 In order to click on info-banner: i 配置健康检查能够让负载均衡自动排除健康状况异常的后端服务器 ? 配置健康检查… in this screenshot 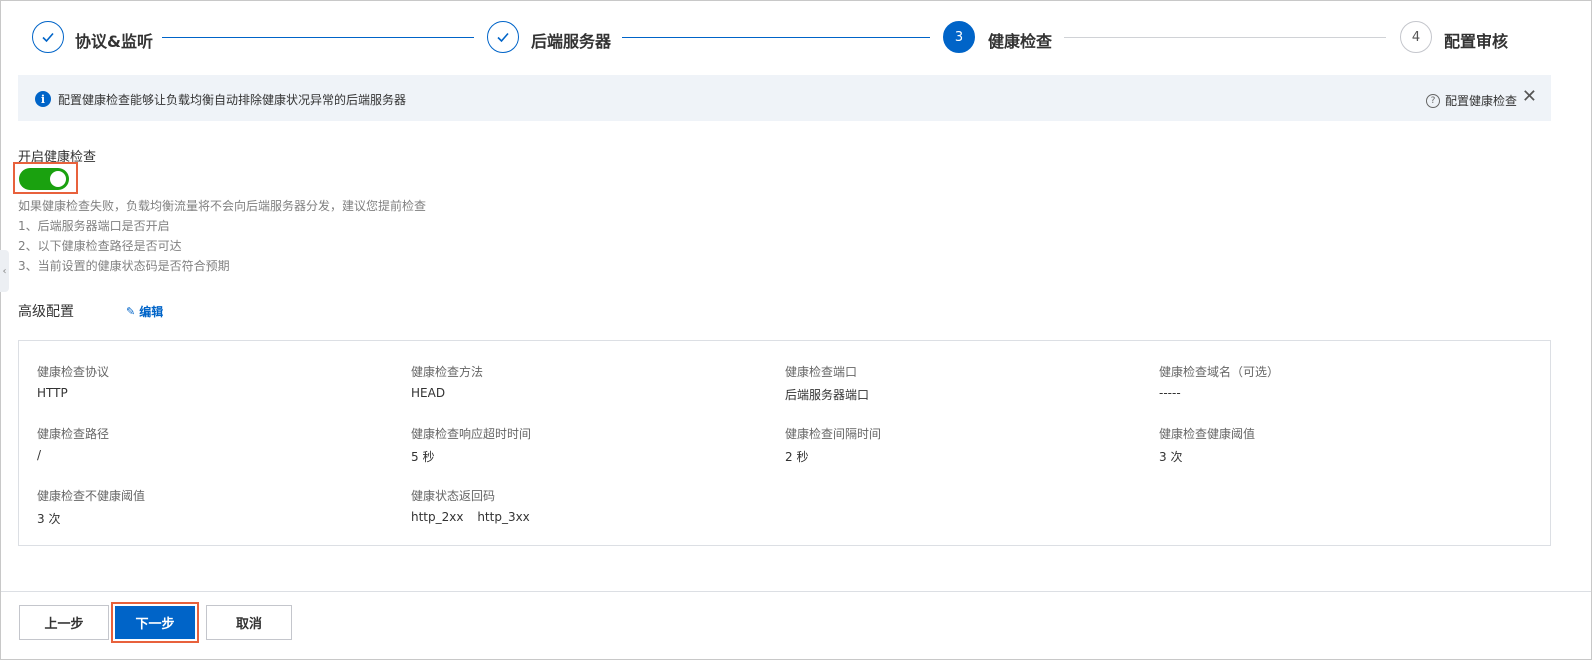, I will do `click(784, 98)`.